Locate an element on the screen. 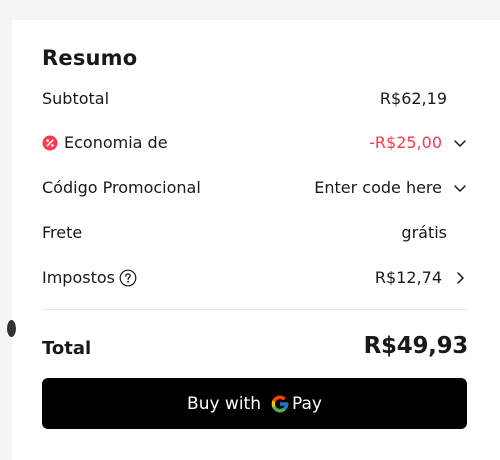 The image size is (500, 460). savings-value: -R$25,00 is located at coordinates (405, 142).